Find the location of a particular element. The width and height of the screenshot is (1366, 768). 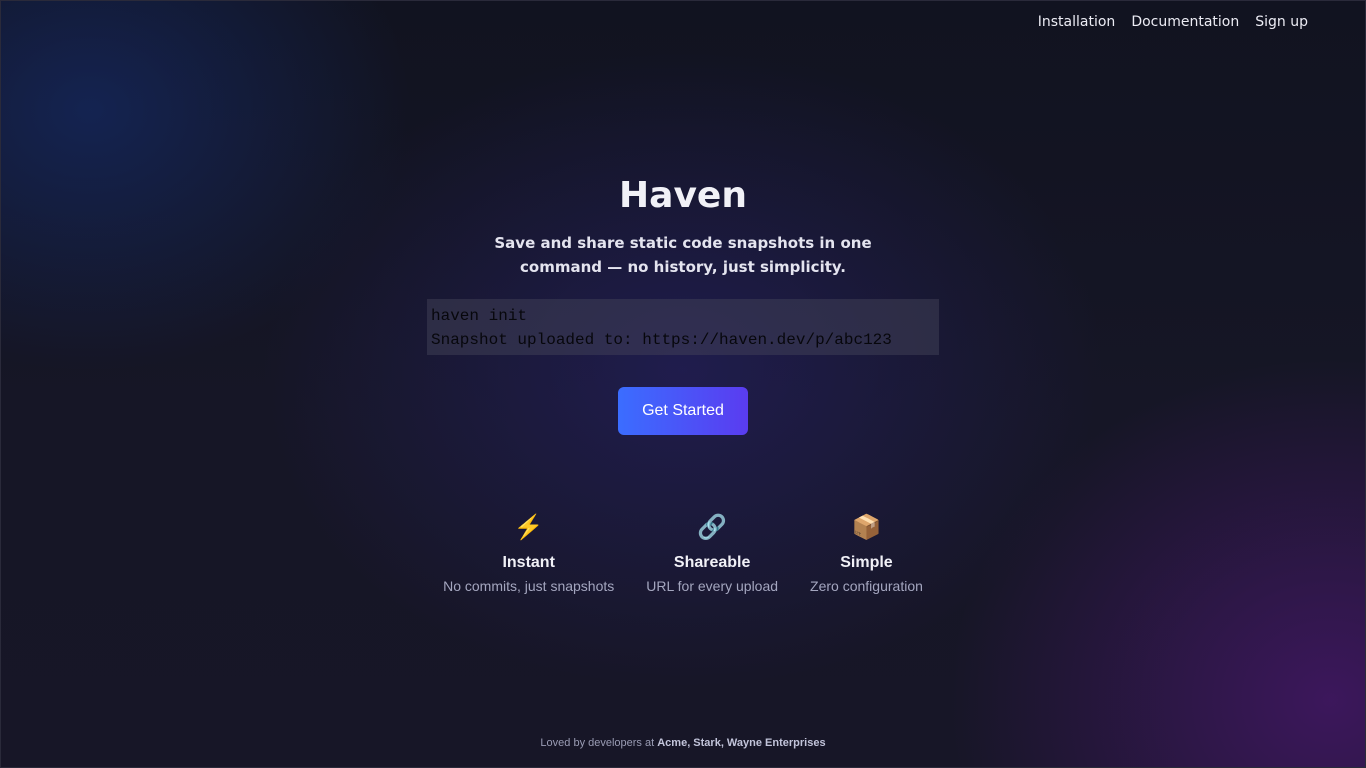

nav-link-sign-up: Sign up is located at coordinates (1281, 22).